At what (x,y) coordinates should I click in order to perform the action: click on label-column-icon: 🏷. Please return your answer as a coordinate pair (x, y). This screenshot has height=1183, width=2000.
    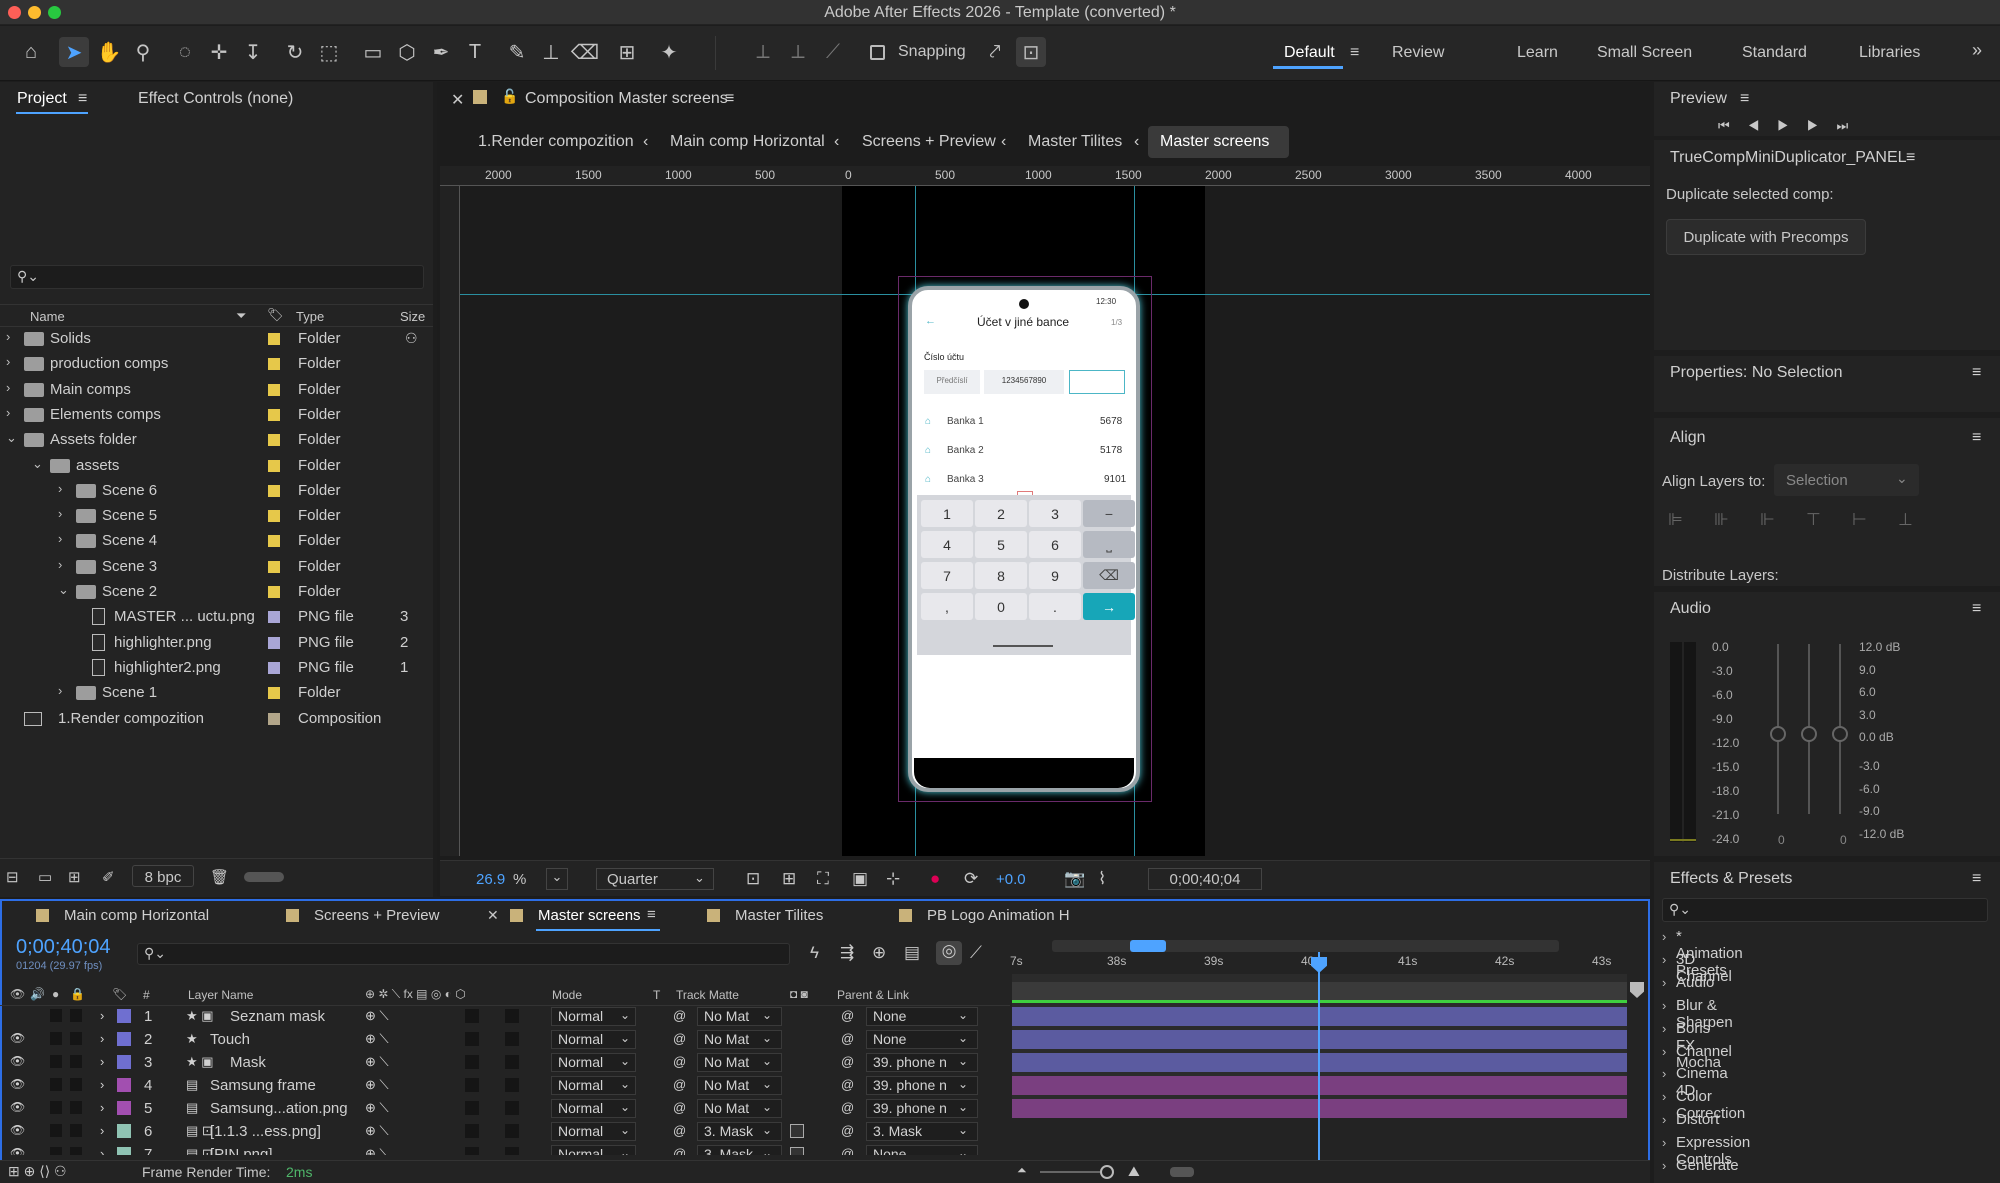
    Looking at the image, I should click on (275, 315).